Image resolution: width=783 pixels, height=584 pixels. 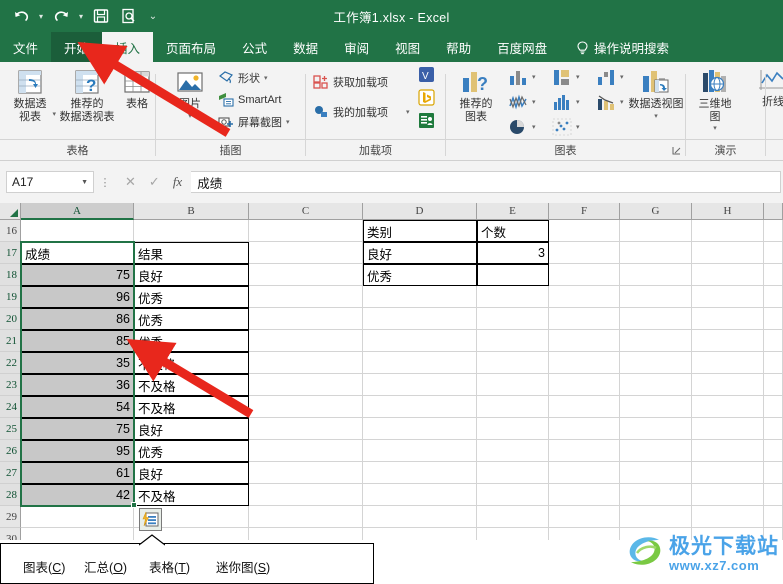 I want to click on grid-cell-A20: 86, so click(x=77, y=319).